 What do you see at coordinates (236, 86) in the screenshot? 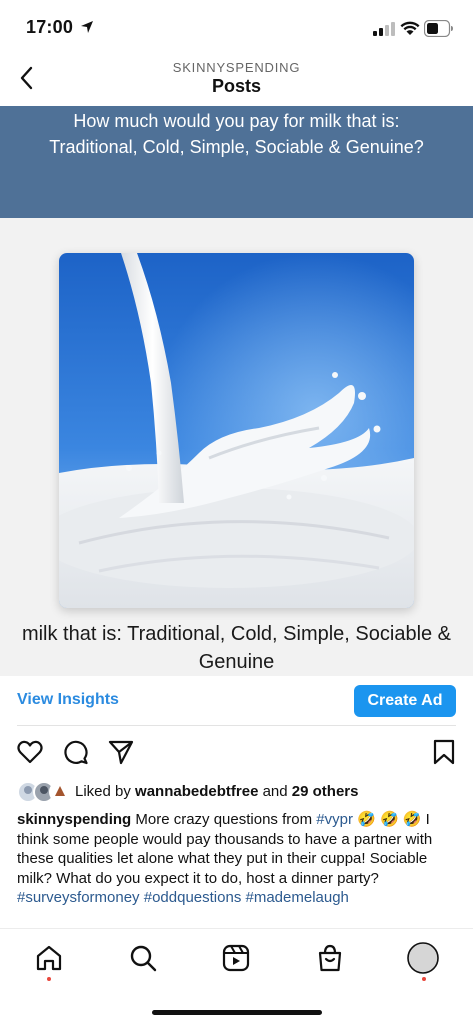
I see `page-title: Posts` at bounding box center [236, 86].